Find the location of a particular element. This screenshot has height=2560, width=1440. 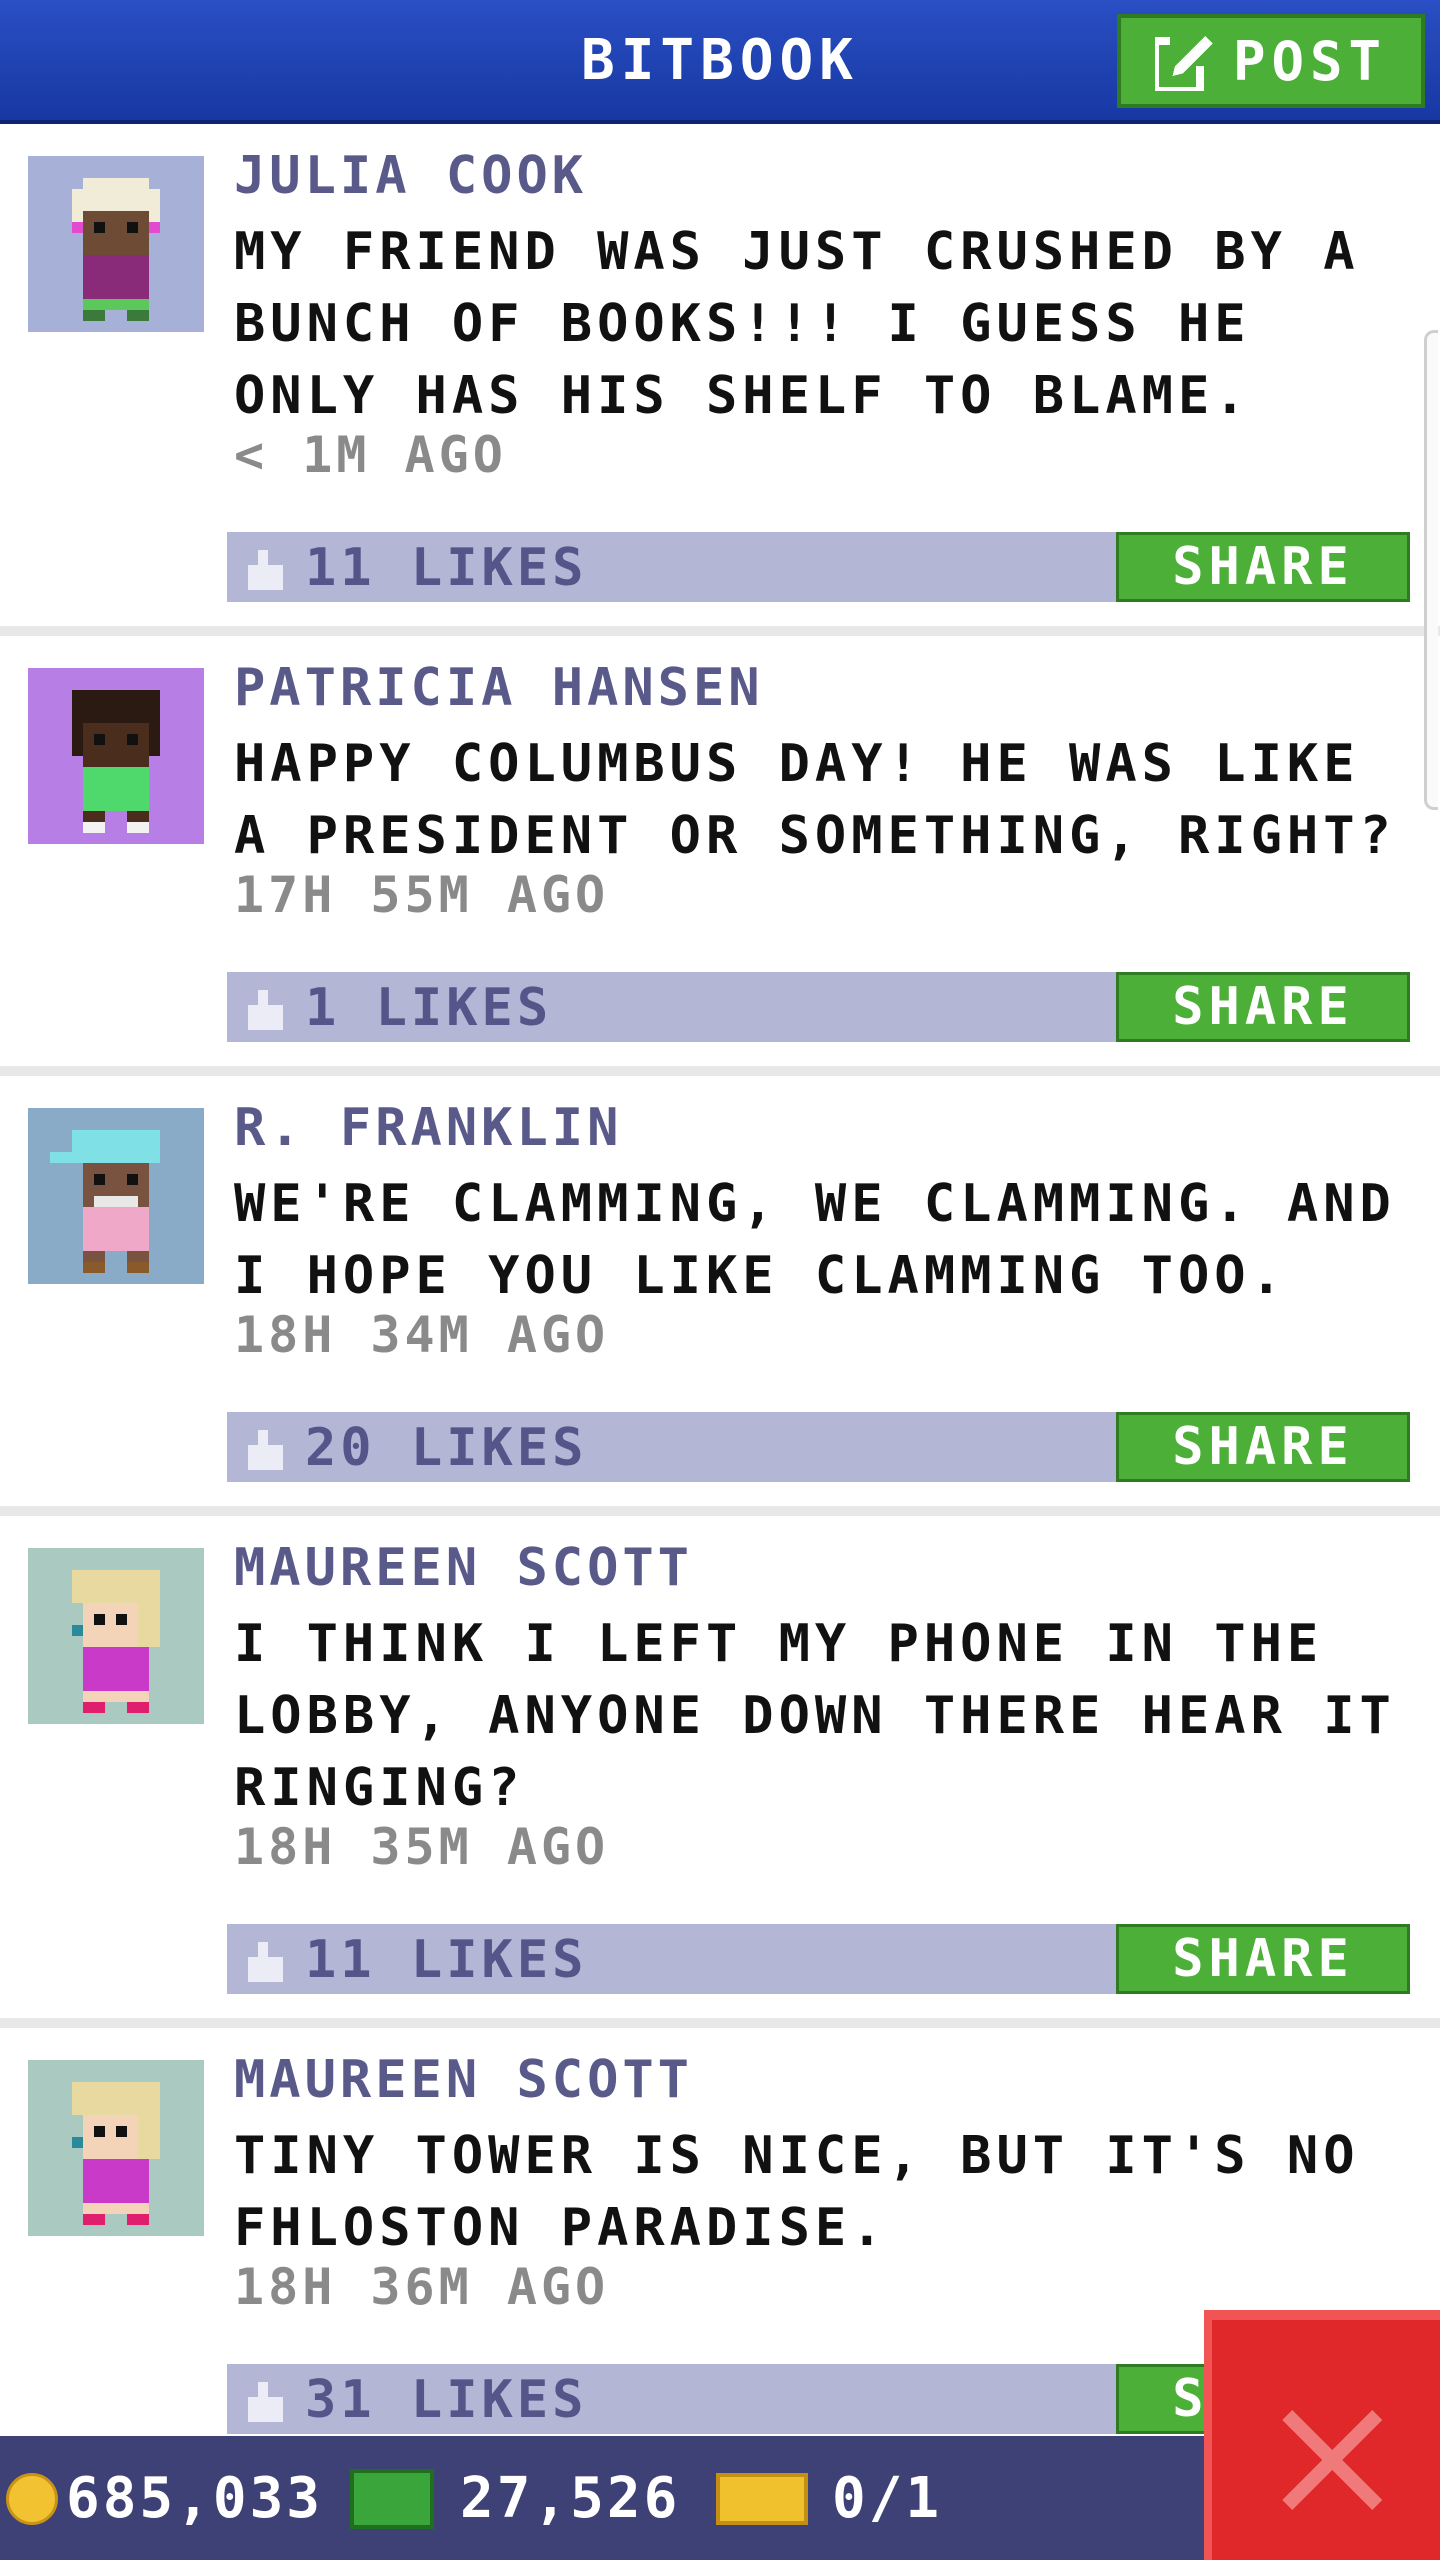

like-bar: 1 LIKES SHARE is located at coordinates (818, 1007).